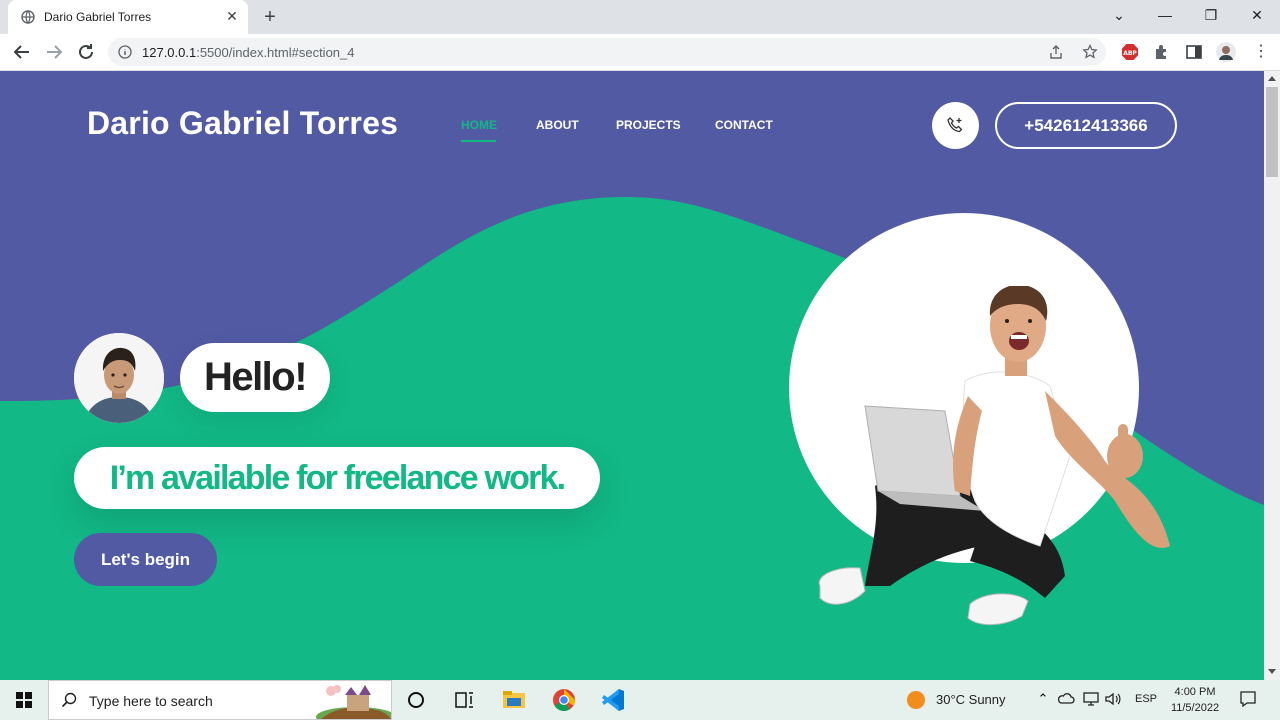 The width and height of the screenshot is (1280, 720). Describe the element at coordinates (1090, 52) in the screenshot. I see `bookmark-star-icon` at that location.